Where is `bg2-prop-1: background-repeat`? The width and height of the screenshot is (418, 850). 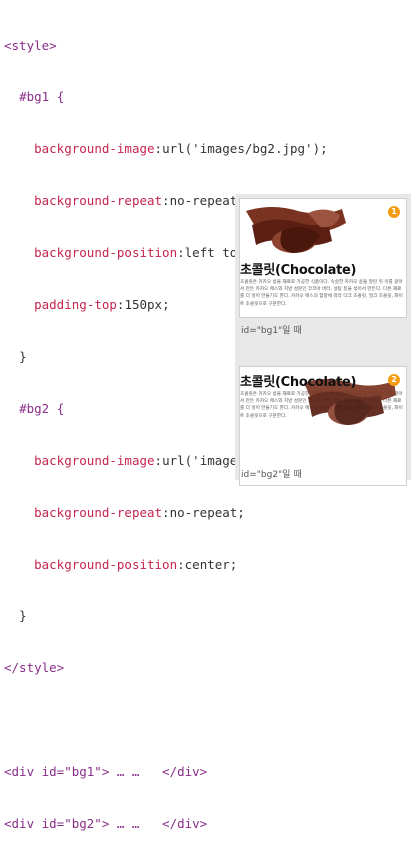
bg2-prop-1: background-repeat is located at coordinates (98, 512).